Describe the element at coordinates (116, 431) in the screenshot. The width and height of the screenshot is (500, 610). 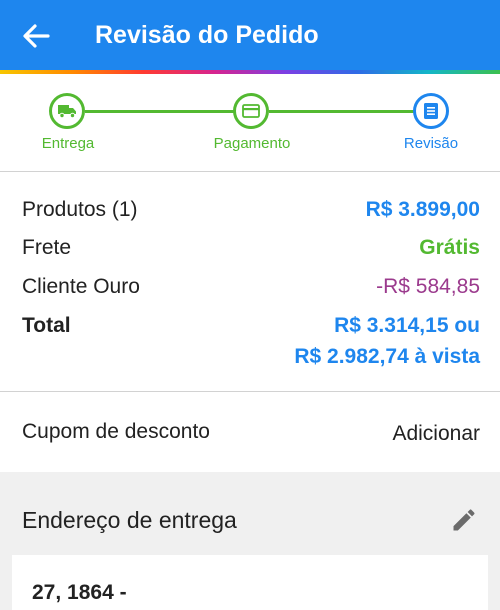
I see `coupon-label: Cupom de desconto` at that location.